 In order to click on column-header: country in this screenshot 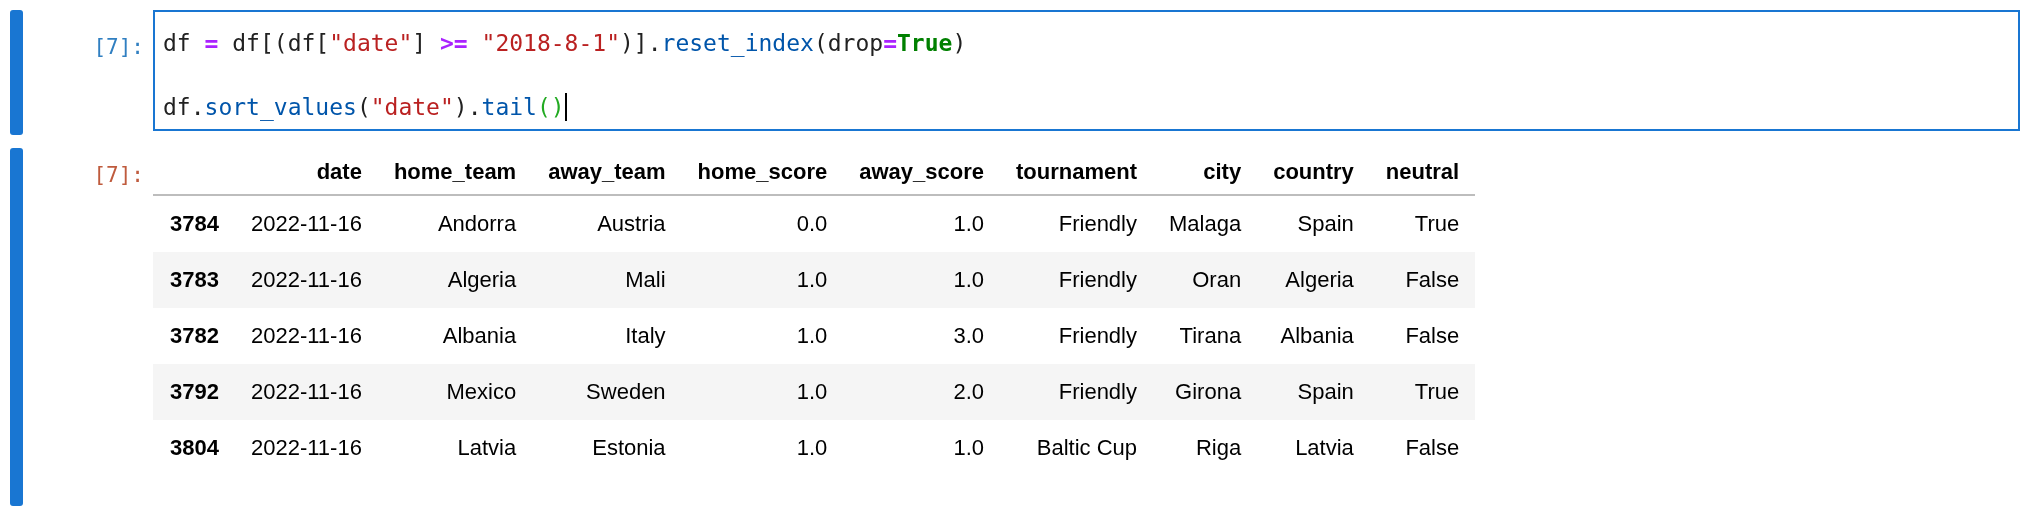, I will do `click(1313, 172)`.